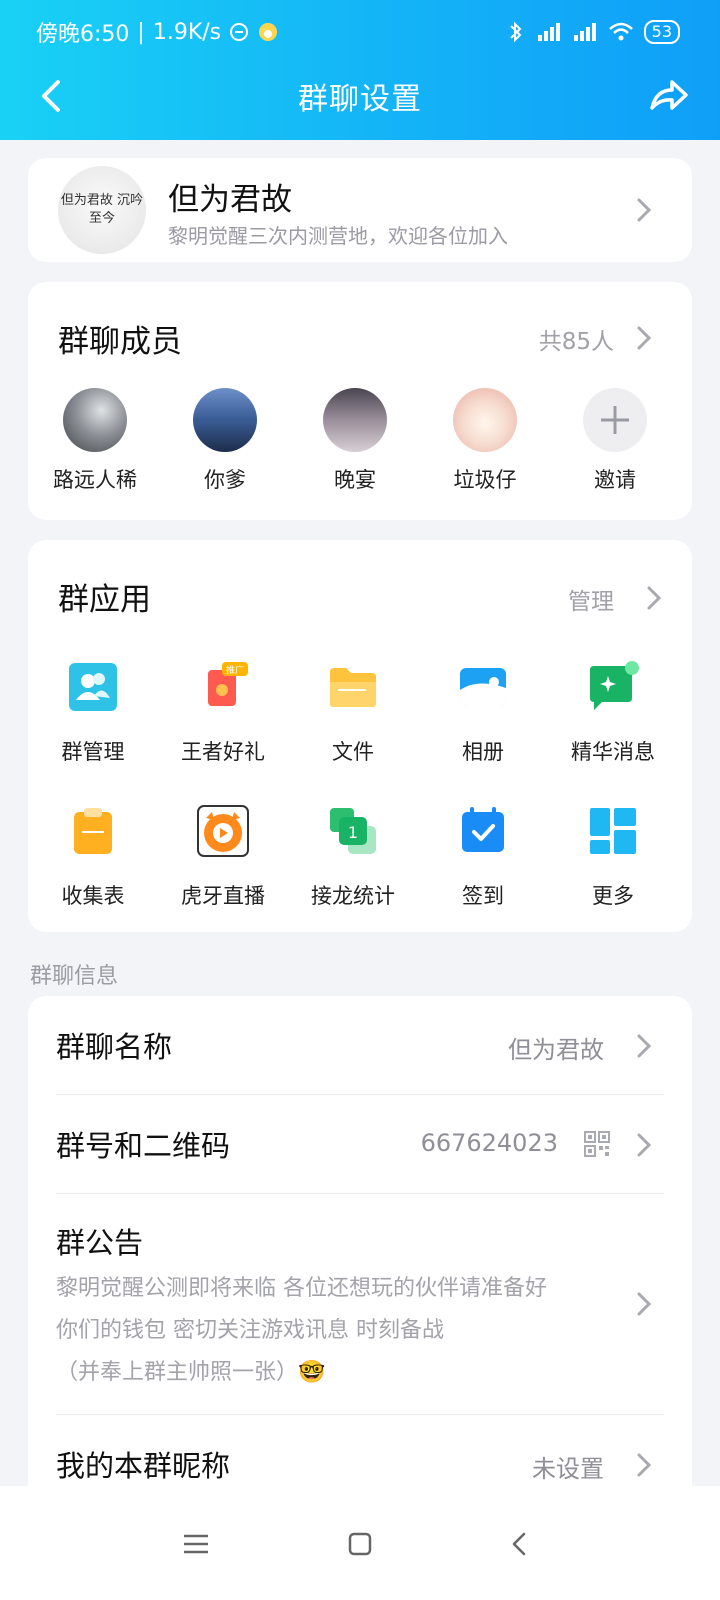  I want to click on app-label: 精华消息, so click(613, 752).